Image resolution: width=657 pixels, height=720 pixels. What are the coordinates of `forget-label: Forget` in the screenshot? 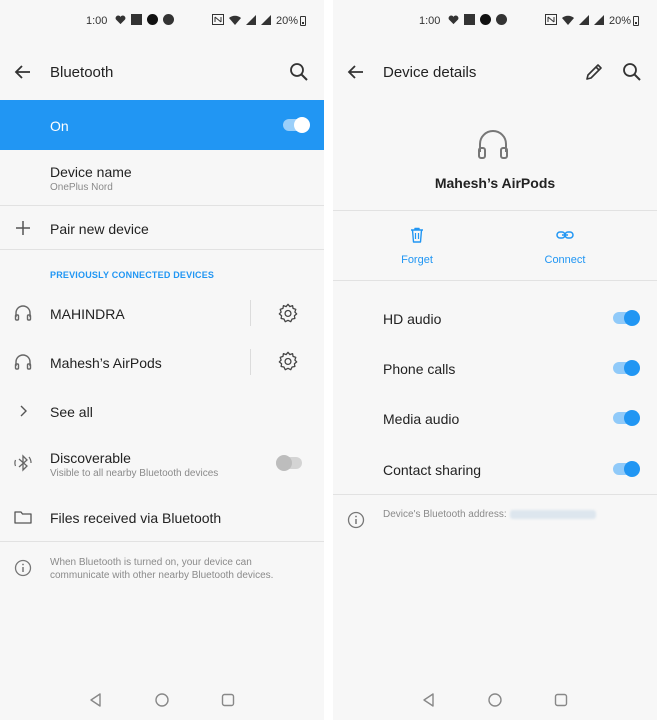 It's located at (417, 260).